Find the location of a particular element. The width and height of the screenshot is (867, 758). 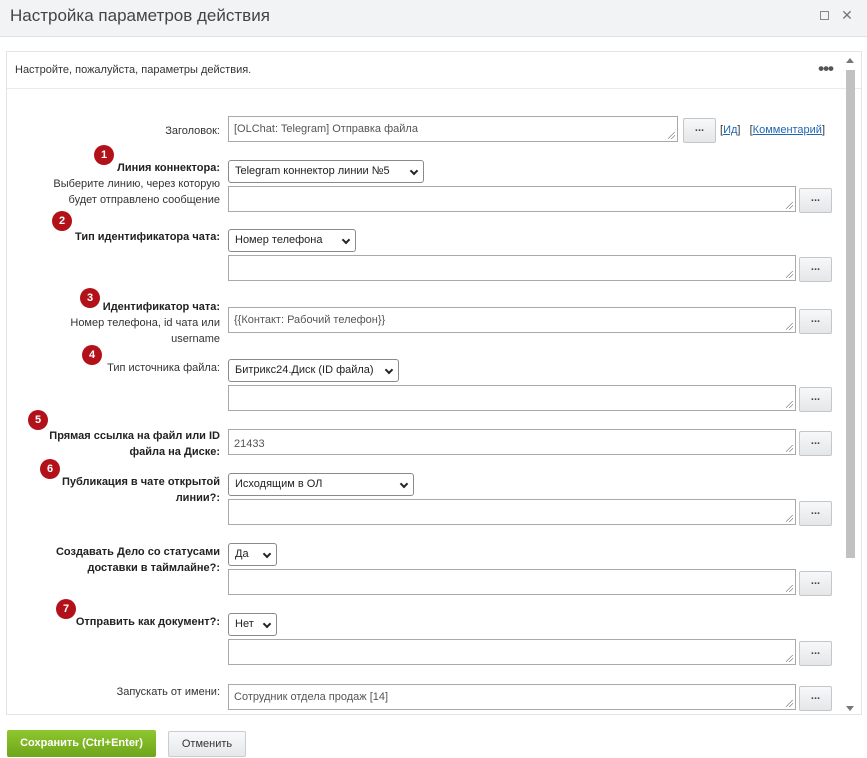

file-source-type-select-value: Битрикс24.Диск (ID файла) is located at coordinates (304, 370).